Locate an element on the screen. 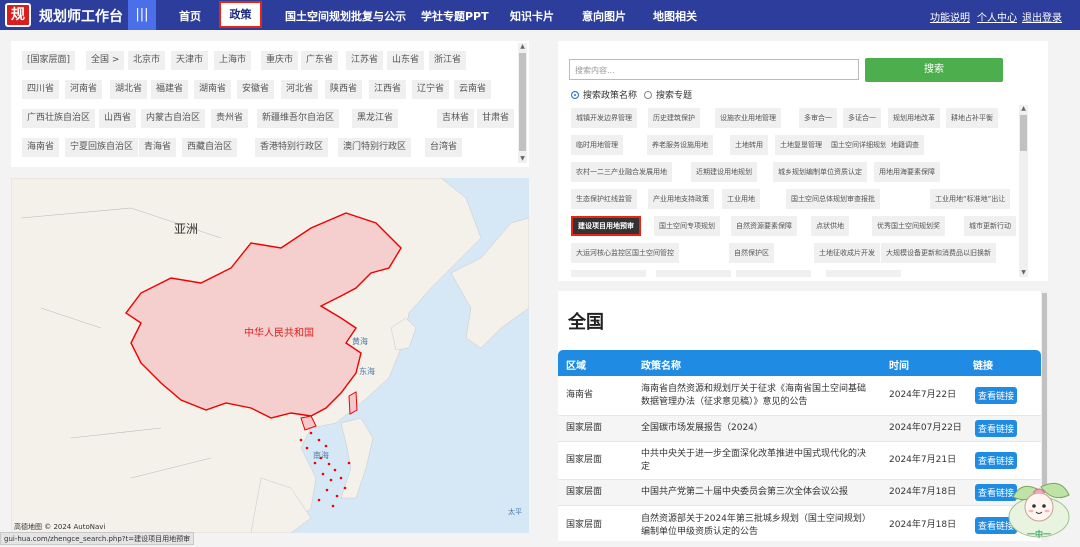  topic-tag: 城乡规划编制单位资质认定 is located at coordinates (820, 172).